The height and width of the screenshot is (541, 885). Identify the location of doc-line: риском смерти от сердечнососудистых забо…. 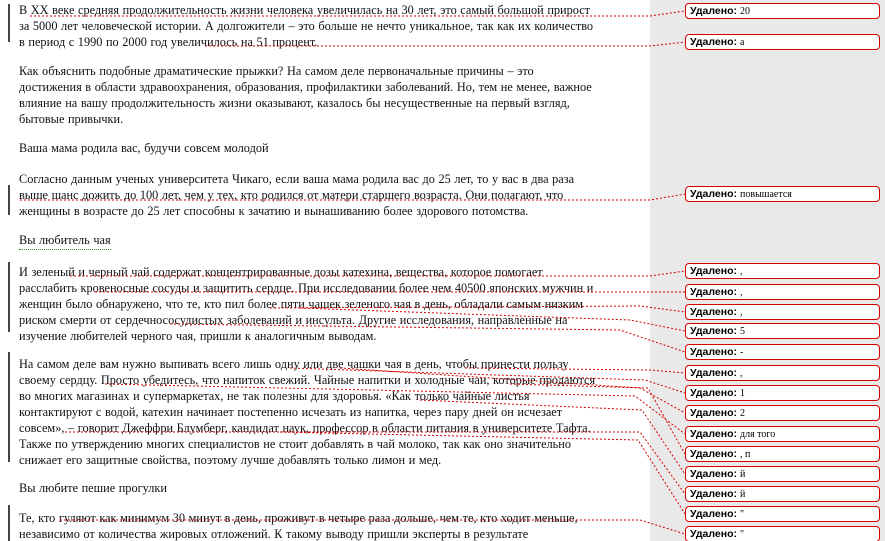
(293, 320).